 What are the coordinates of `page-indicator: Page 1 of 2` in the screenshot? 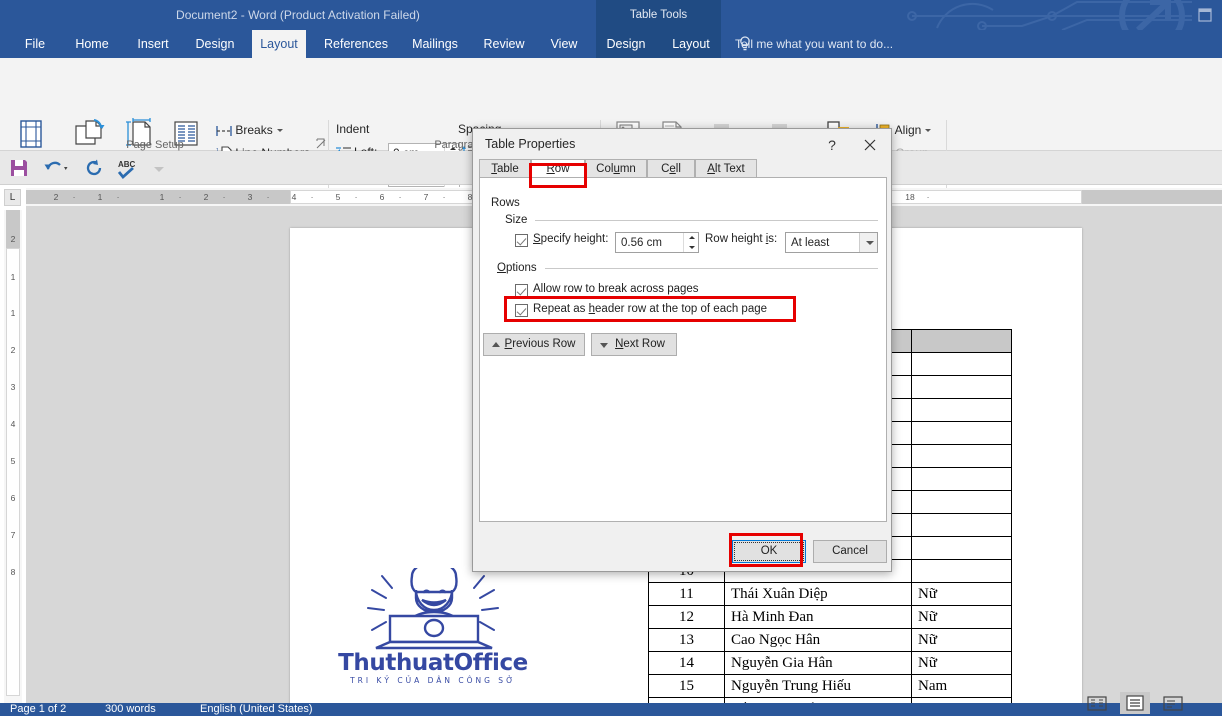 It's located at (38, 709).